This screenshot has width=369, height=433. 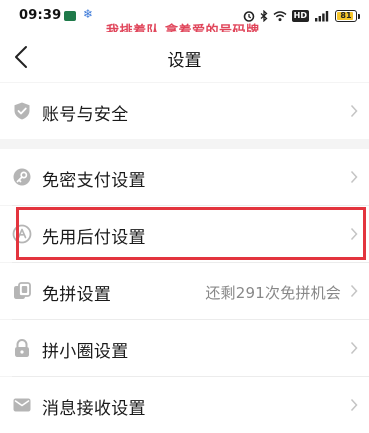 I want to click on settings-item-label: 账号与安全, so click(x=85, y=115).